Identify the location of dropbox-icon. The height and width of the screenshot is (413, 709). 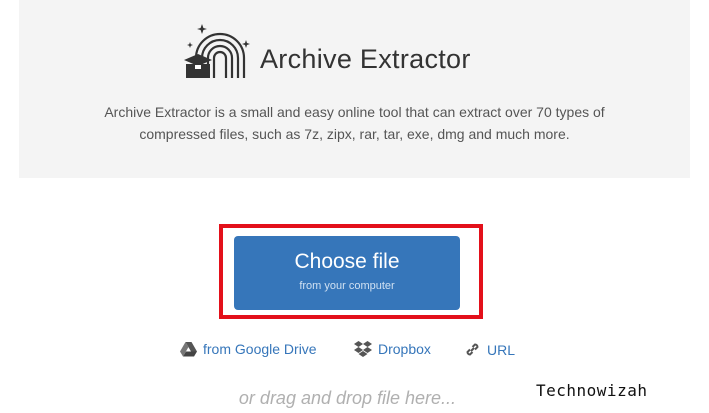
(363, 349).